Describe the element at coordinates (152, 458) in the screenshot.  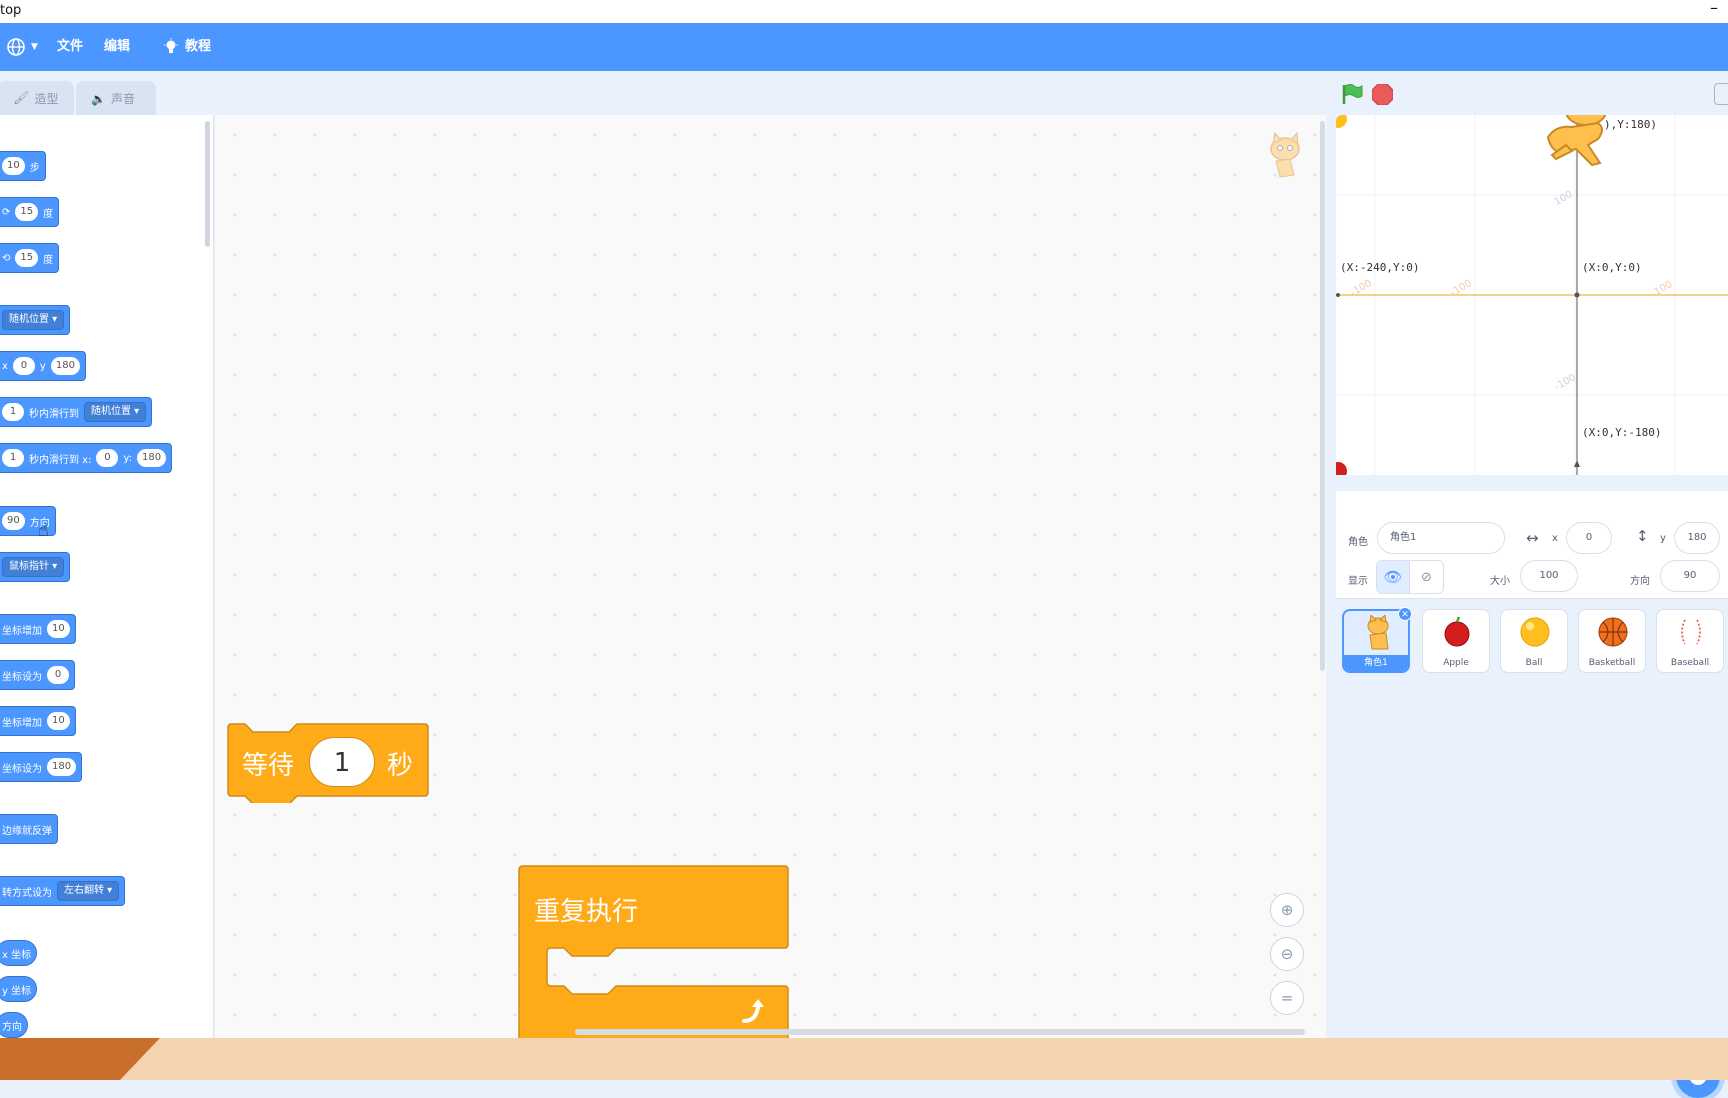
I see `glide2-y-input: 180` at that location.